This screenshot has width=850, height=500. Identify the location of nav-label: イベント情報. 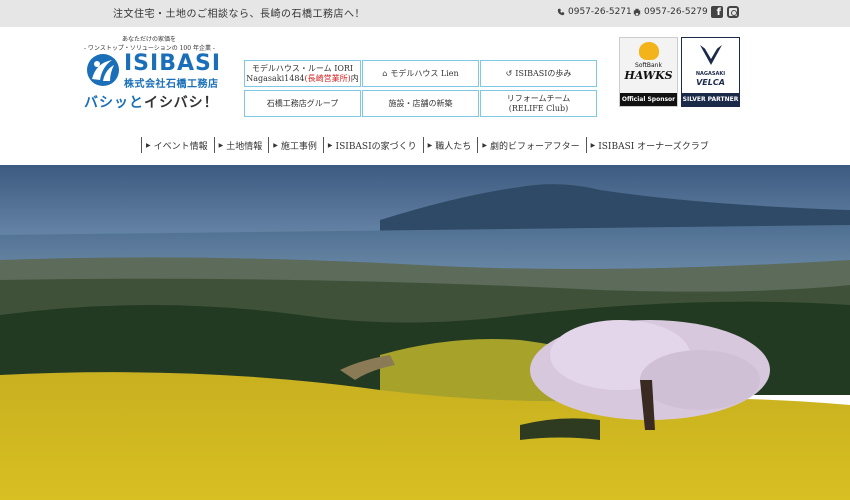
(180, 146).